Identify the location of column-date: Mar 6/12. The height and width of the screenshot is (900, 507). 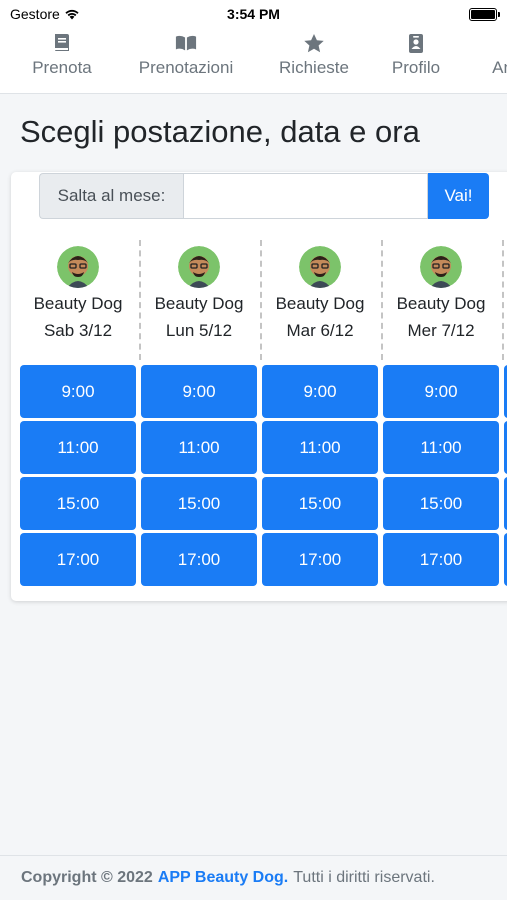
(320, 330).